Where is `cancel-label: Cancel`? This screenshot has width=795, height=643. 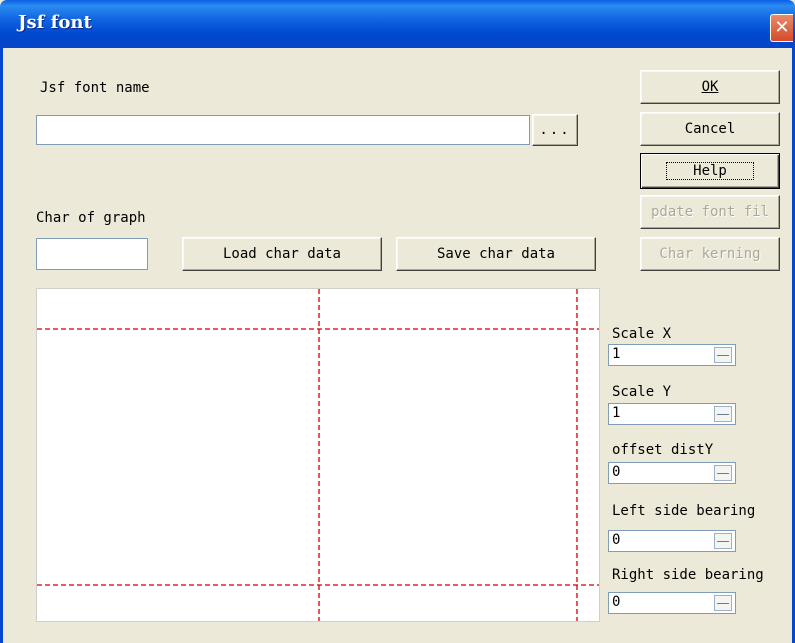 cancel-label: Cancel is located at coordinates (710, 129).